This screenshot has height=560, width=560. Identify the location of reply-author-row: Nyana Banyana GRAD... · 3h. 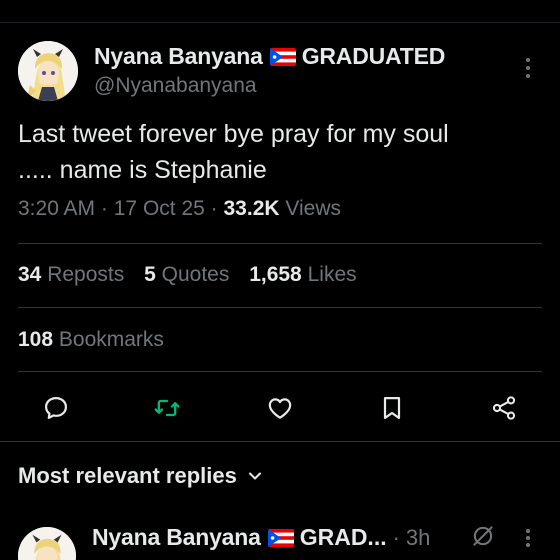
(261, 537).